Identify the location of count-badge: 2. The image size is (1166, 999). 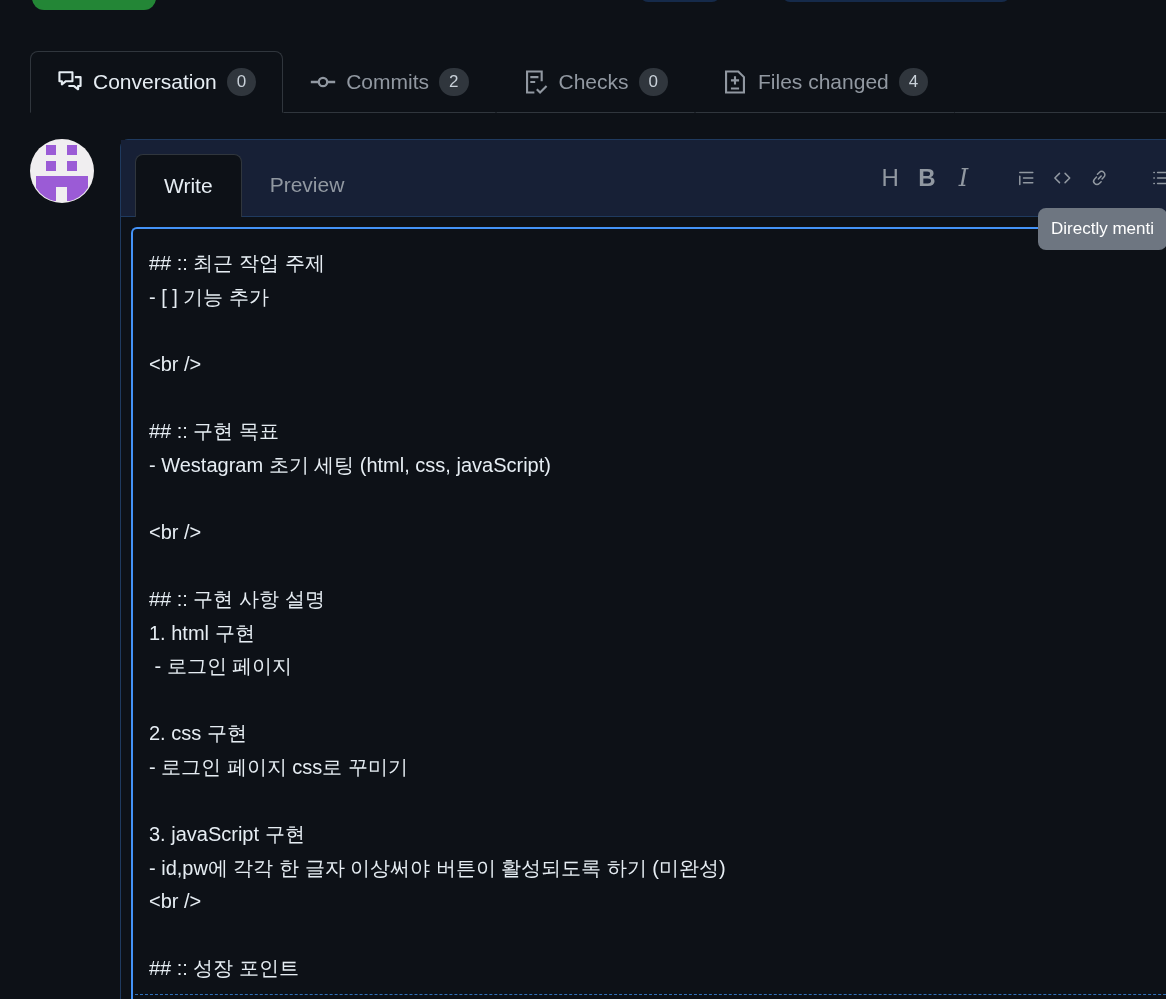
(454, 82).